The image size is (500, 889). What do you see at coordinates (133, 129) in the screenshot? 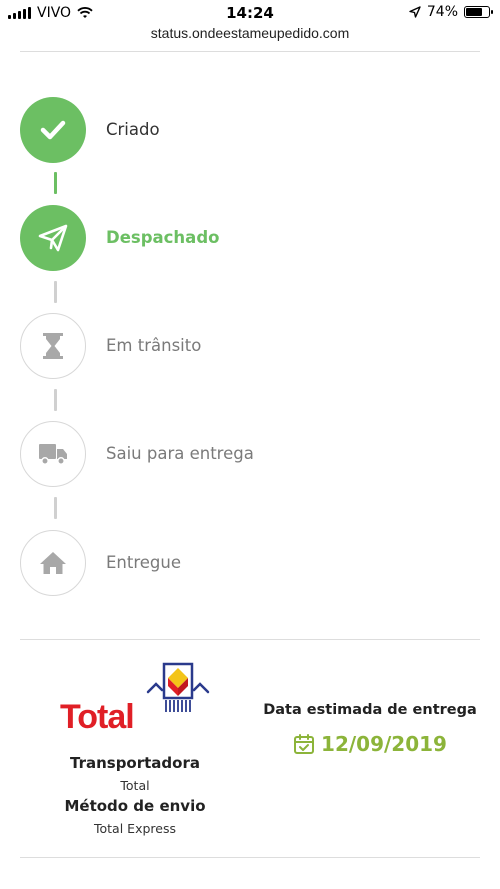
I see `step-label: Criado` at bounding box center [133, 129].